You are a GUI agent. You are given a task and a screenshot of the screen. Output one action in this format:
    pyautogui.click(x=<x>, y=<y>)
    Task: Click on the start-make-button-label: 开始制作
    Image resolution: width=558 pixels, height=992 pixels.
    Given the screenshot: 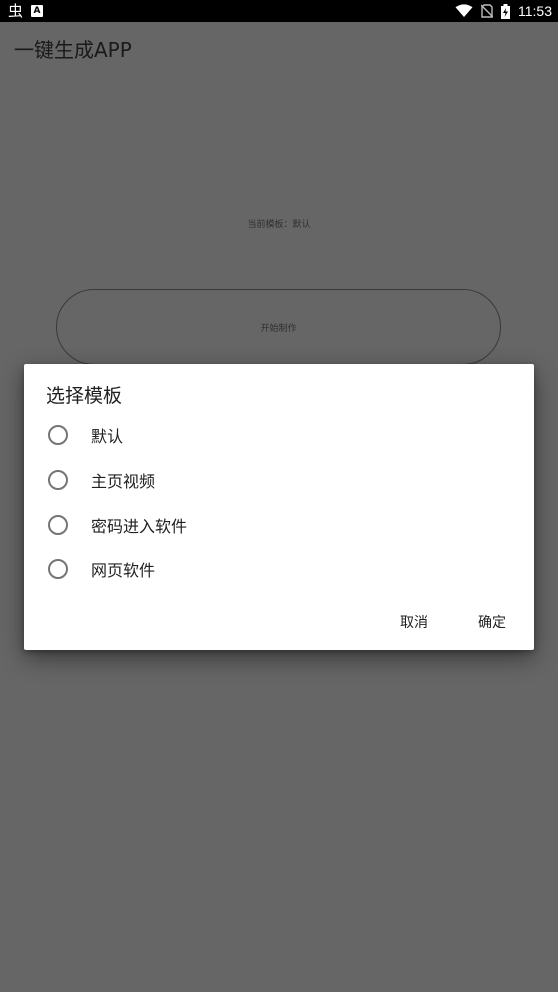 What is the action you would take?
    pyautogui.click(x=278, y=328)
    